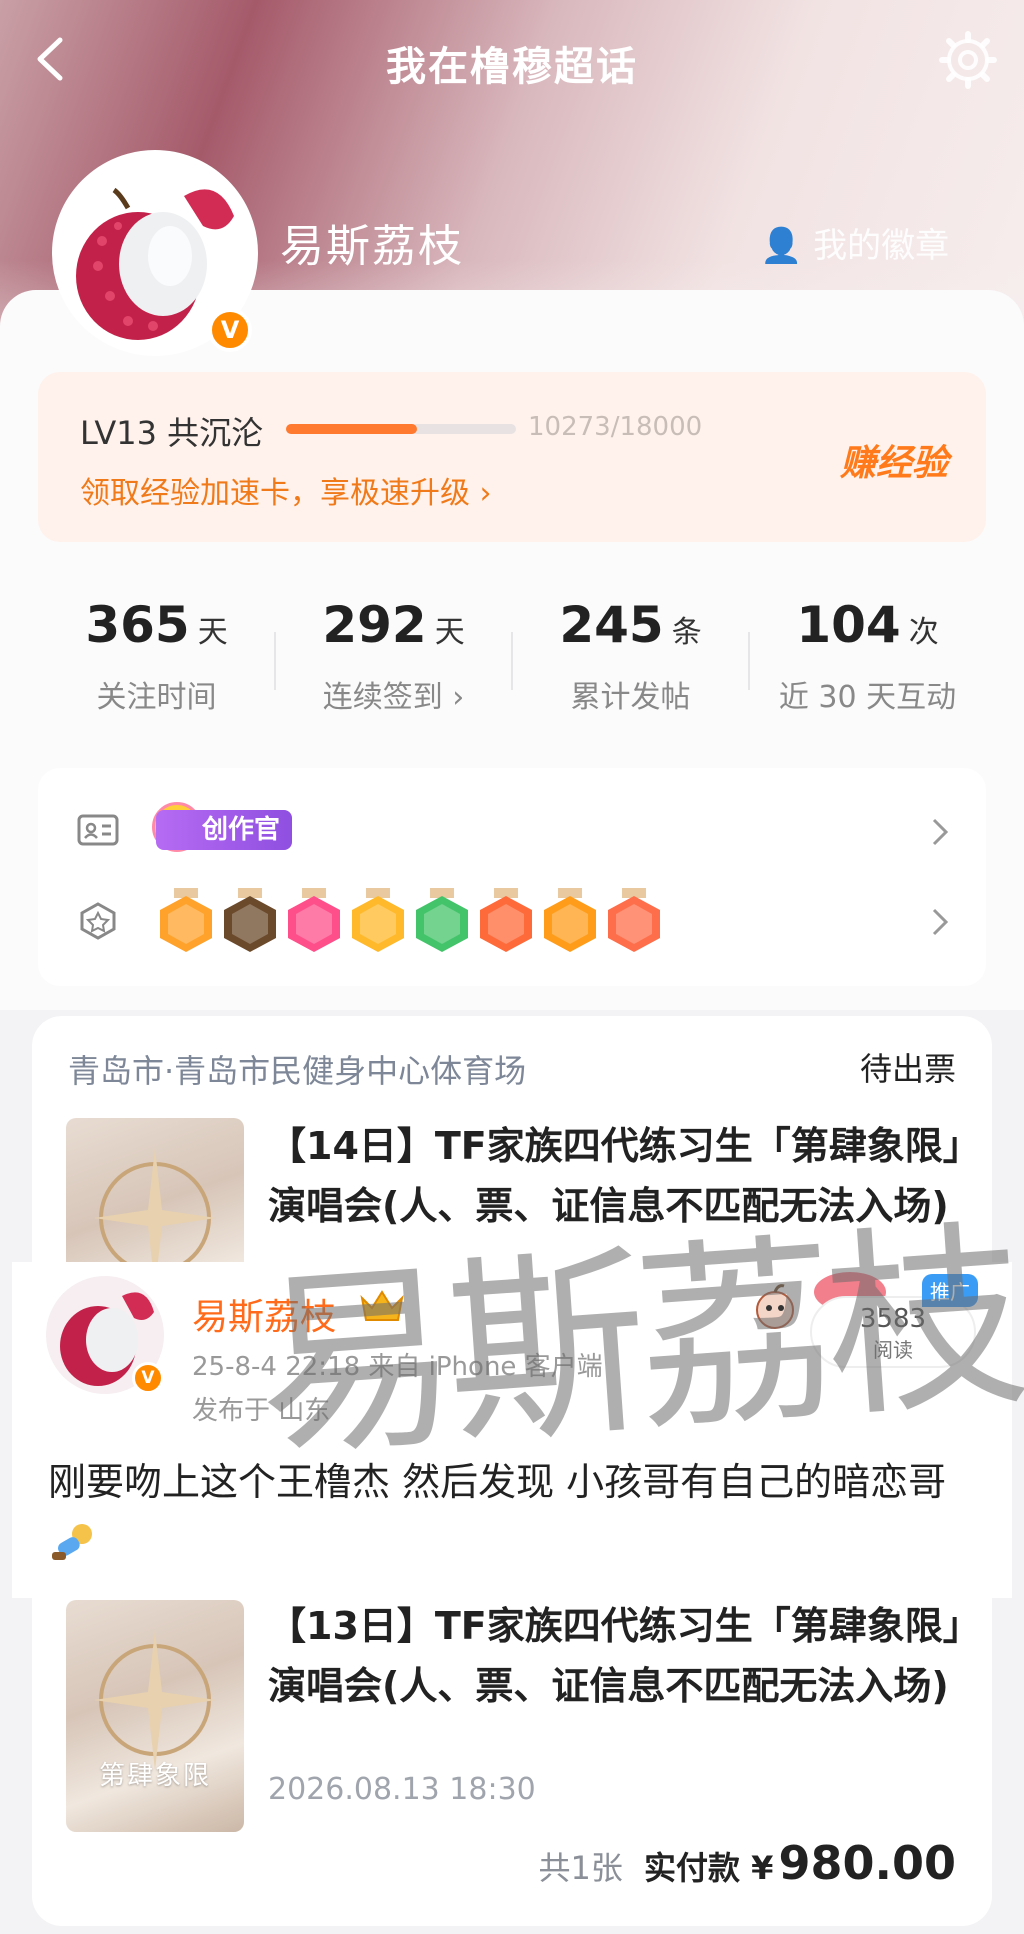 Image resolution: width=1024 pixels, height=1934 pixels. Describe the element at coordinates (155, 1700) in the screenshot. I see `star-ring-icon` at that location.